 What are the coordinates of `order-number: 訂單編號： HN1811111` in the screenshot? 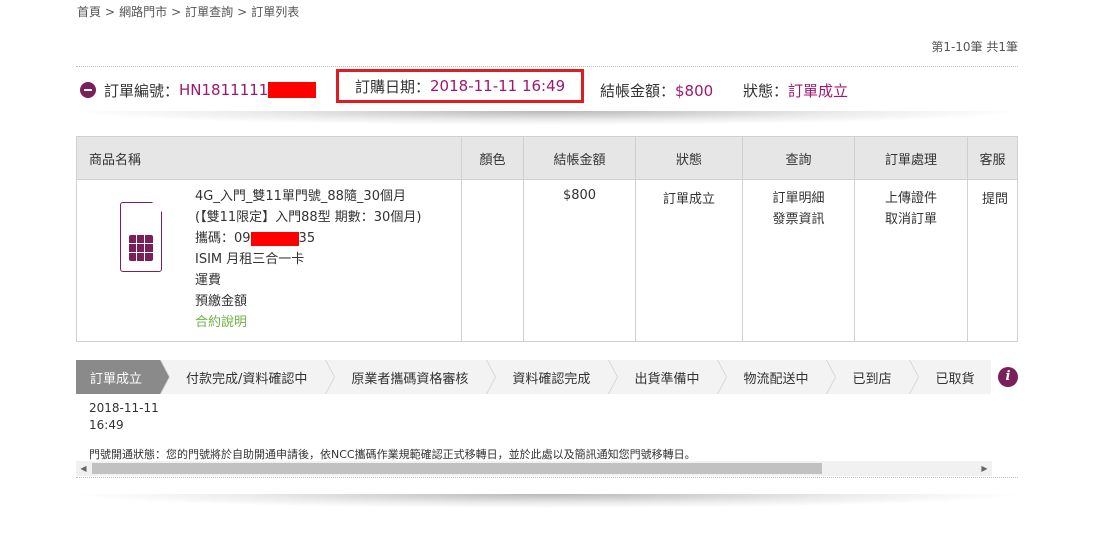 It's located at (210, 90).